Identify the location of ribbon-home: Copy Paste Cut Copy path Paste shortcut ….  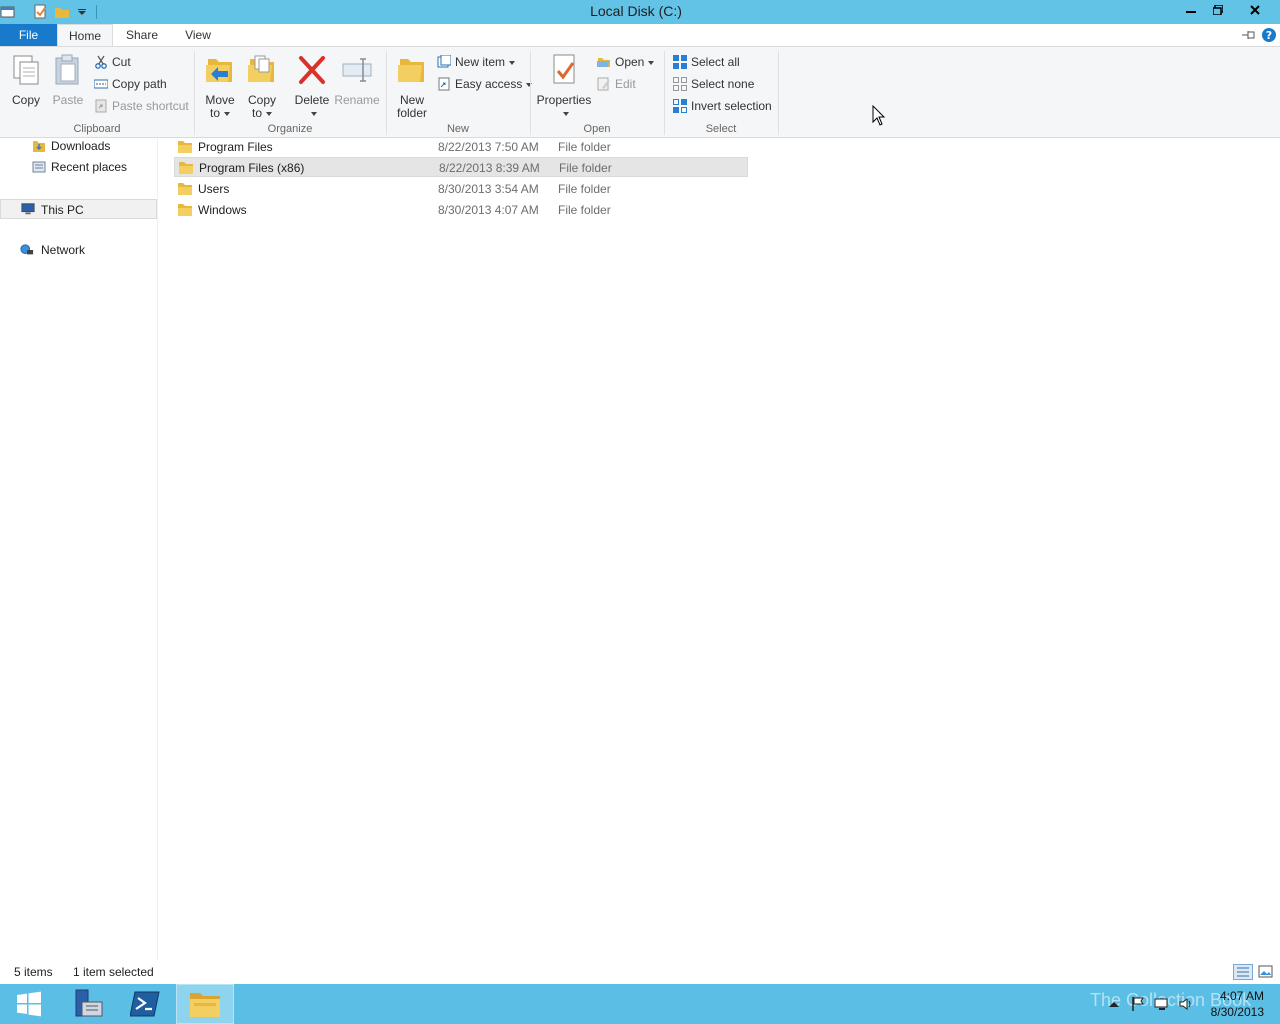
(640, 92).